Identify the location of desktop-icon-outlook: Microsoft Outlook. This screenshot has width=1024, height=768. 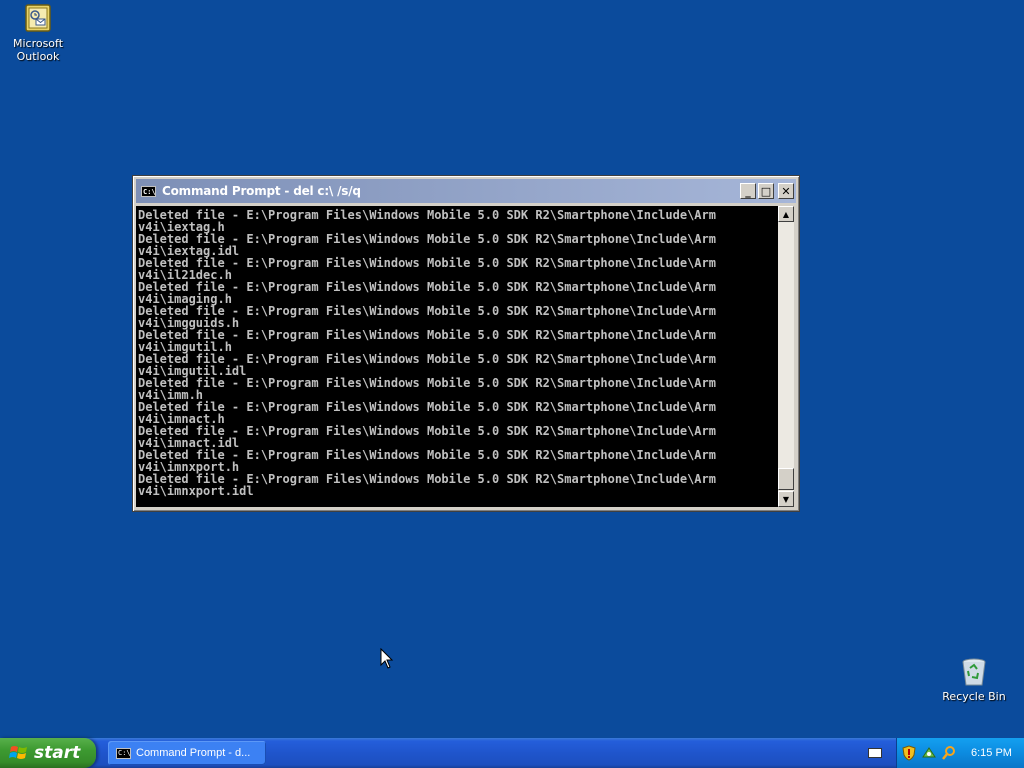
(38, 33).